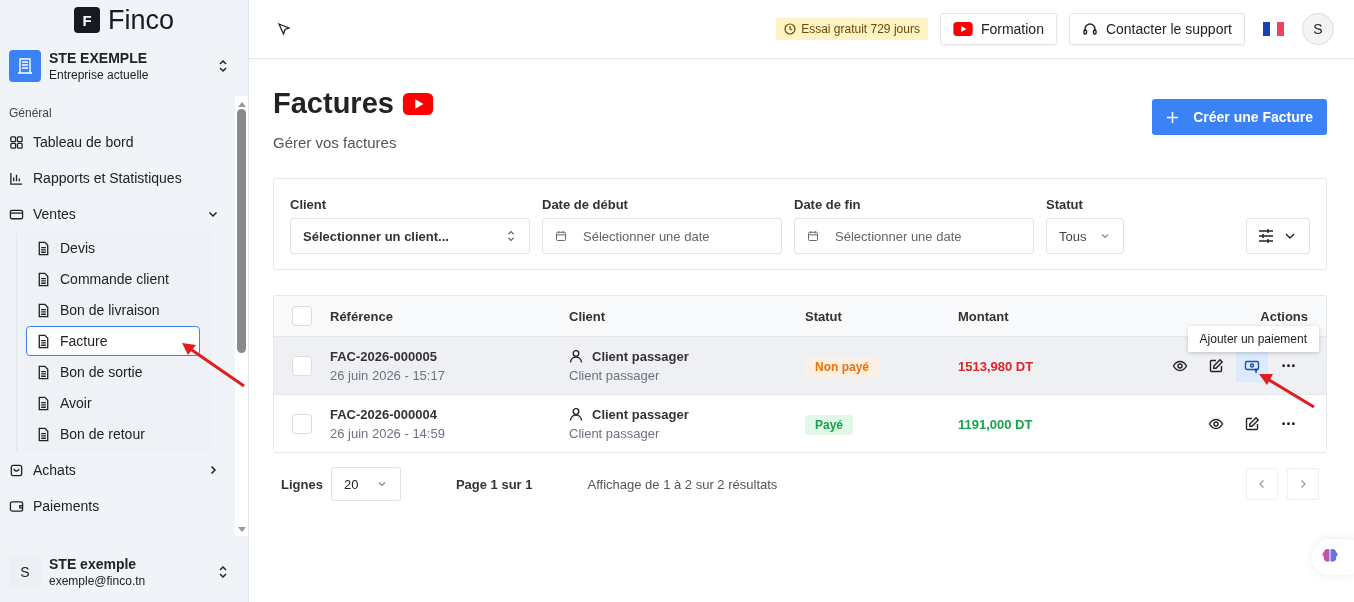  Describe the element at coordinates (995, 424) in the screenshot. I see `amount: 1191,000 DT` at that location.